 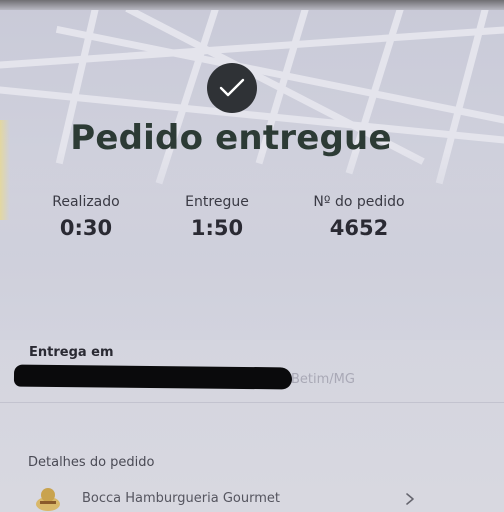 I want to click on checkmark-icon, so click(x=232, y=88).